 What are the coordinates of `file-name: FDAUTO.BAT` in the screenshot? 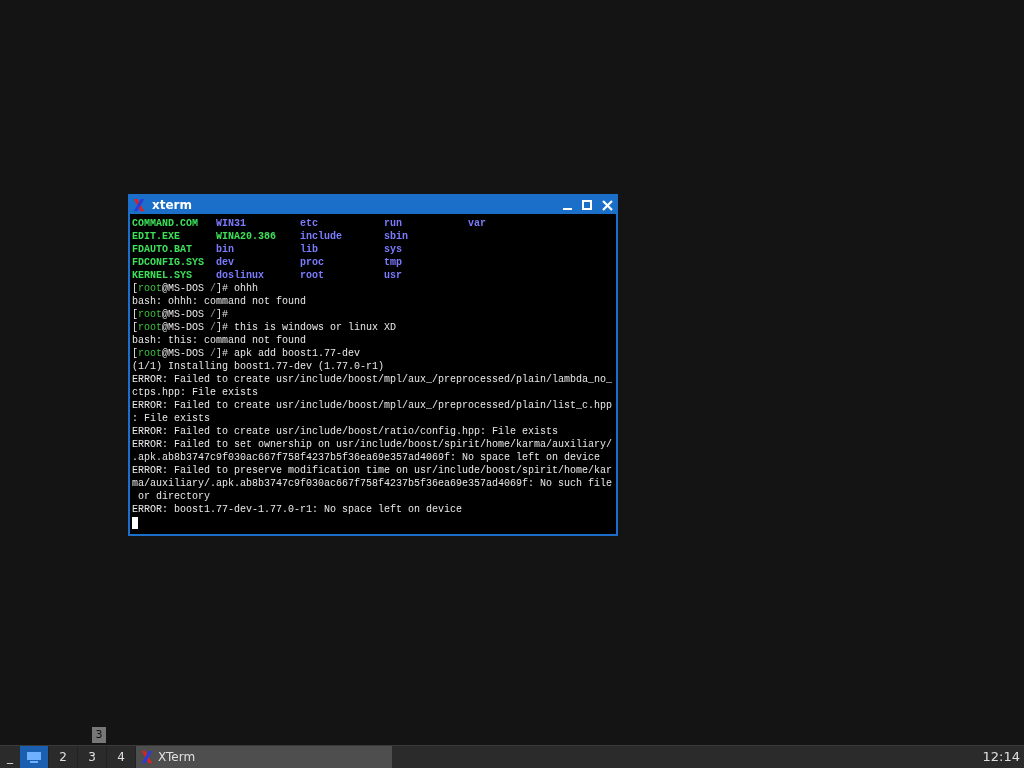 It's located at (162, 249).